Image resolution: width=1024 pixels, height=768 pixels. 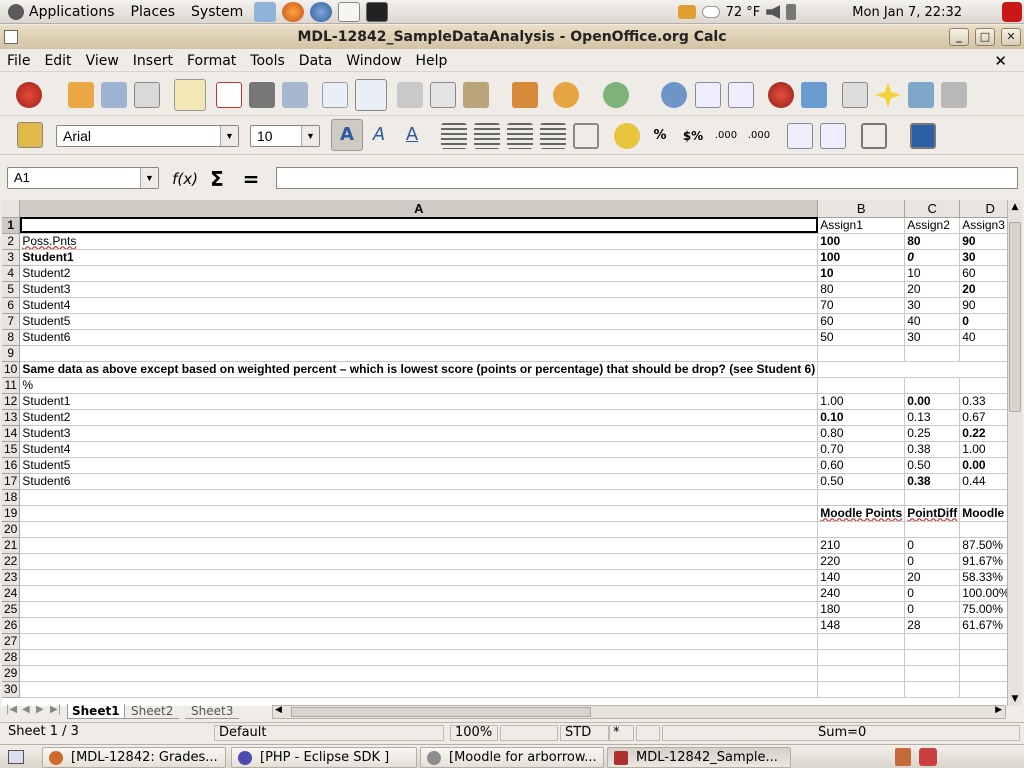 I want to click on cell-b2: 100, so click(x=861, y=241).